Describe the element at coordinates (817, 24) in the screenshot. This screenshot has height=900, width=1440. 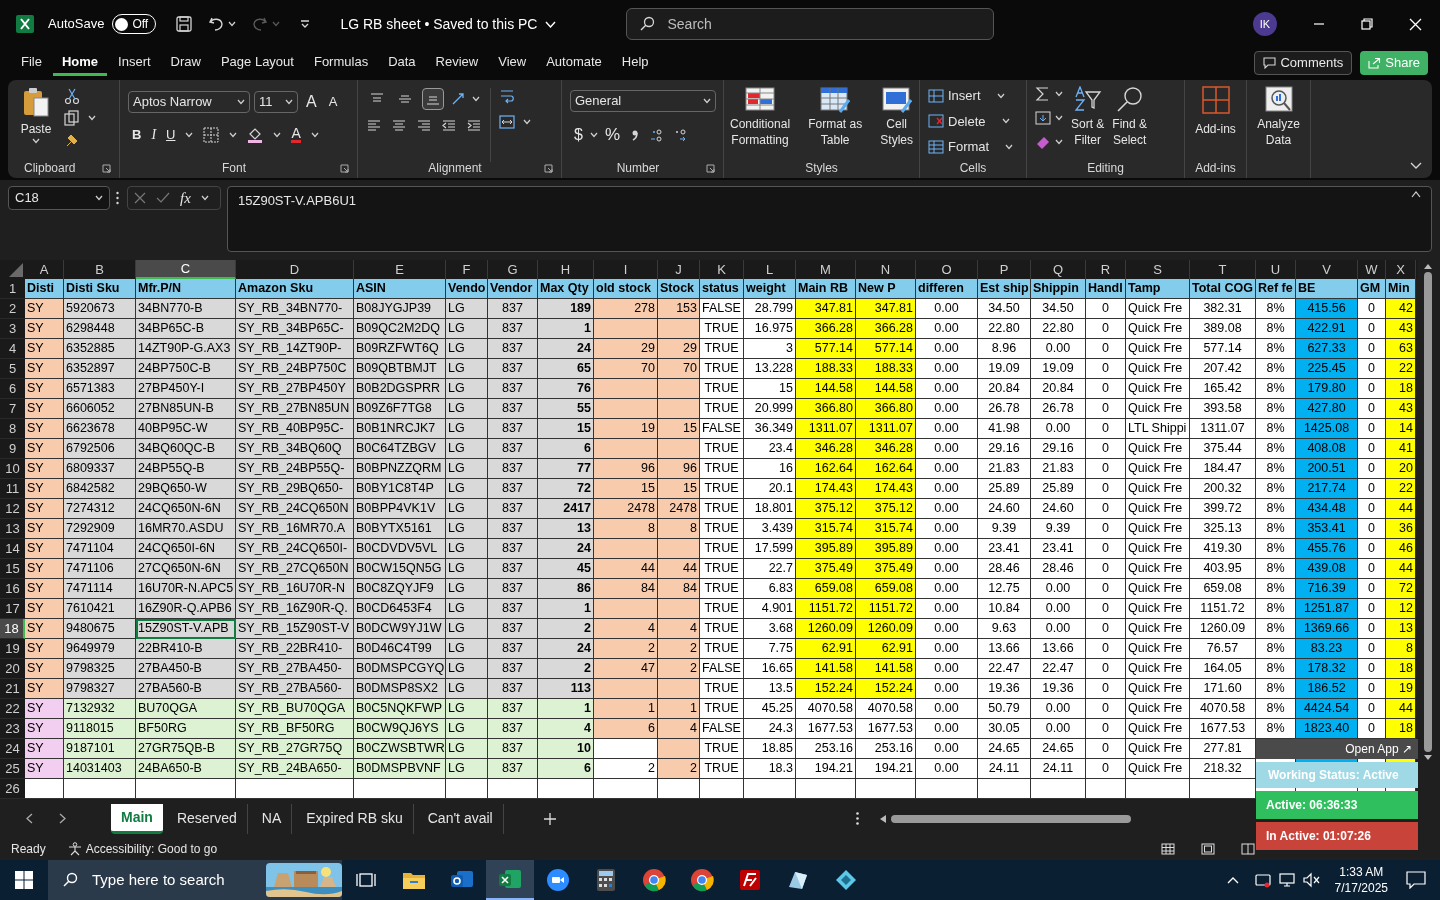
I see `search-input: Search` at that location.